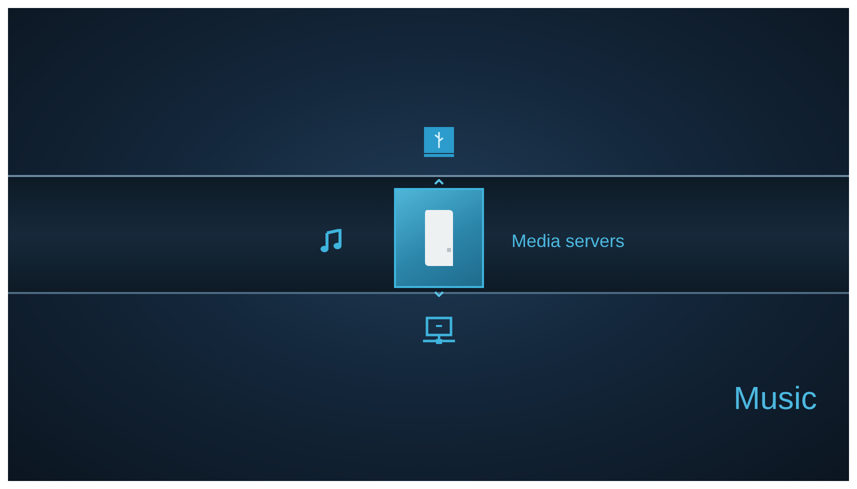  Describe the element at coordinates (568, 241) in the screenshot. I see `source-label: Media servers` at that location.